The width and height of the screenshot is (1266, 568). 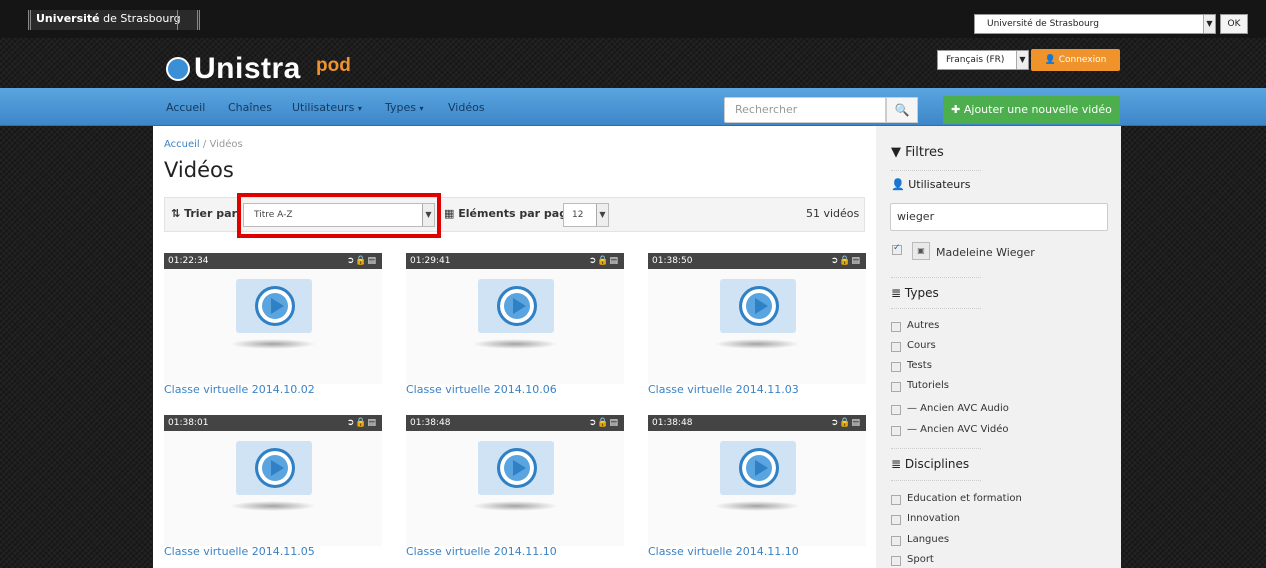 What do you see at coordinates (931, 184) in the screenshot?
I see `users-title: 👤 Utilisateurs` at bounding box center [931, 184].